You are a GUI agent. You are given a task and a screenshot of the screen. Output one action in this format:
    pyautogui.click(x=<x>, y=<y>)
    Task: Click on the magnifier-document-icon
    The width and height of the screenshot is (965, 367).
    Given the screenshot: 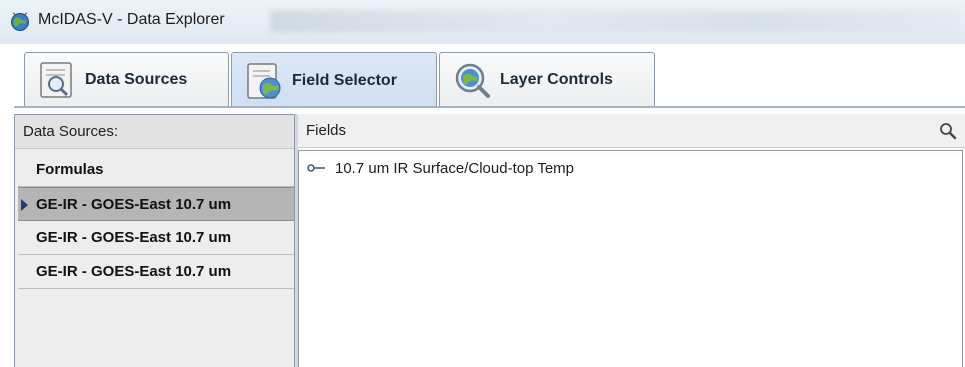 What is the action you would take?
    pyautogui.click(x=56, y=79)
    